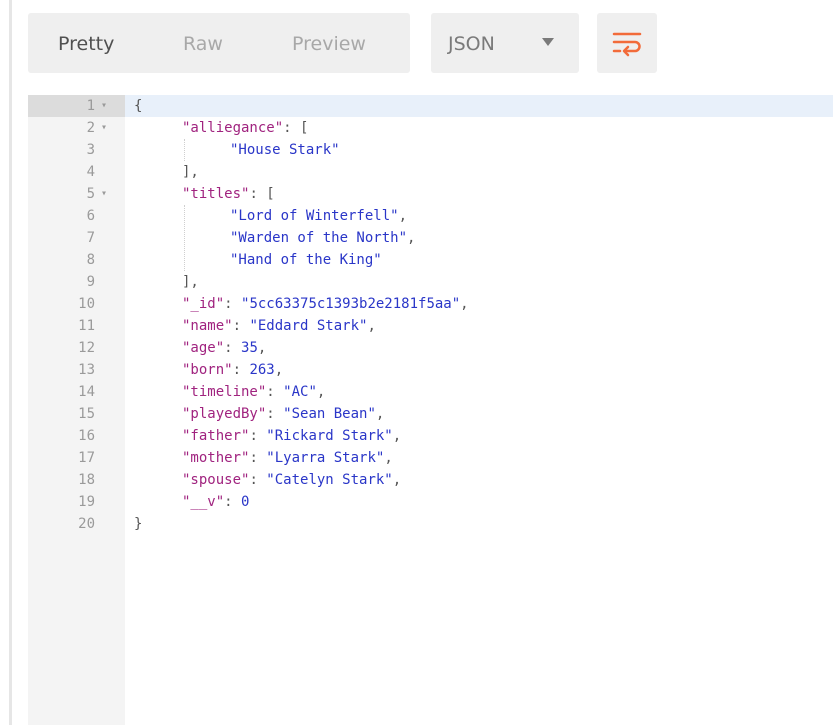 The image size is (833, 725). I want to click on code-line: 4],, so click(430, 172).